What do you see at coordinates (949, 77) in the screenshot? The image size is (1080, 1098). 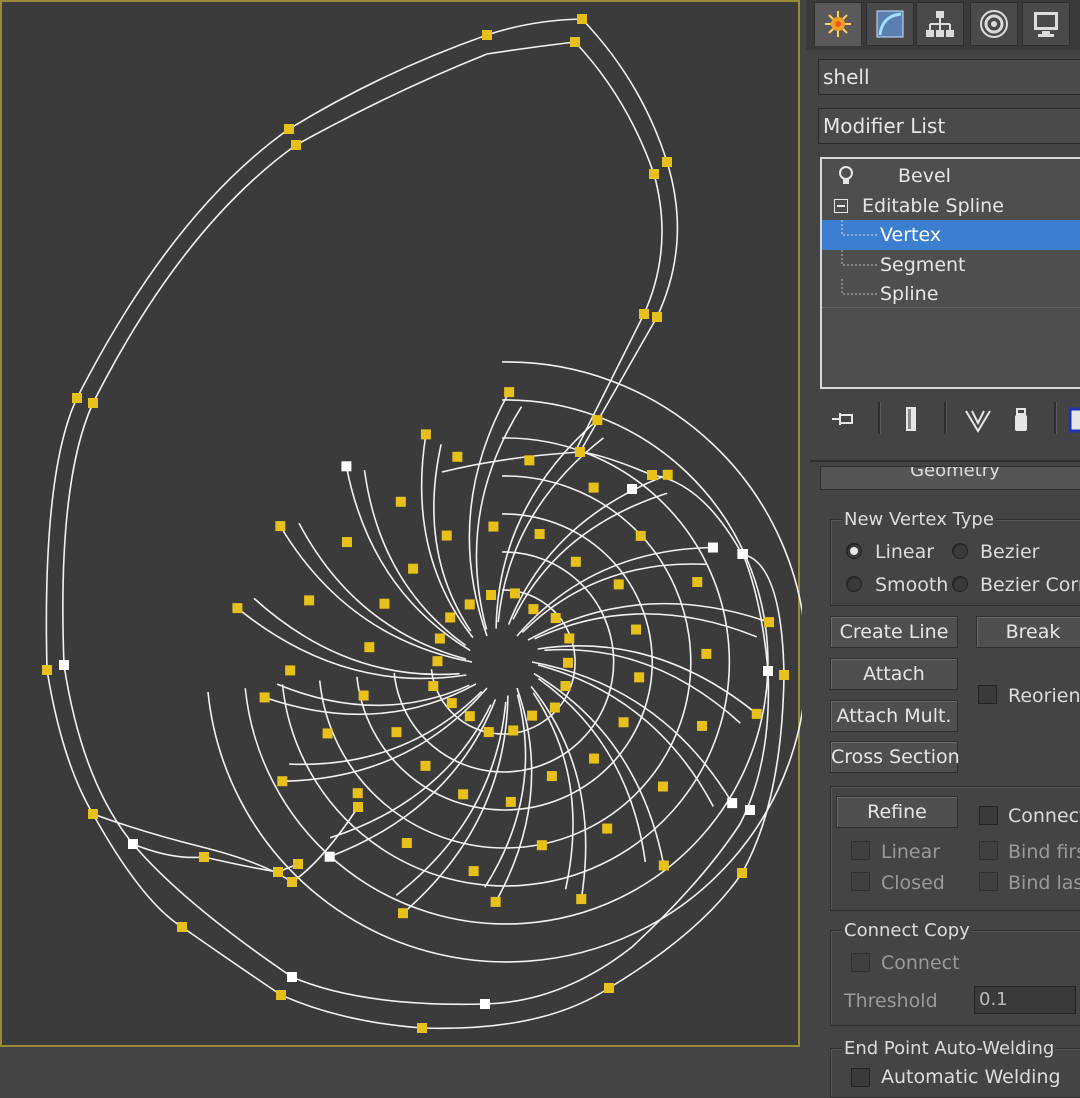 I see `object-name-field: shell` at bounding box center [949, 77].